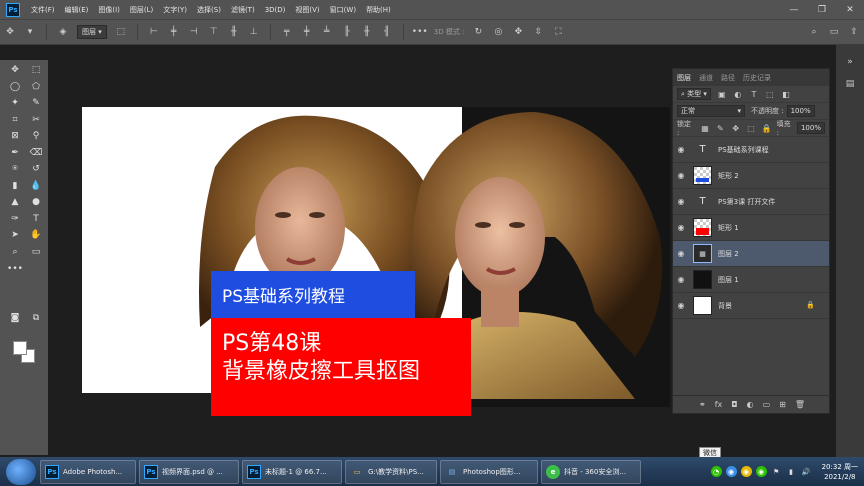 This screenshot has width=864, height=486. I want to click on menu-filter: 滤镜(T), so click(243, 10).